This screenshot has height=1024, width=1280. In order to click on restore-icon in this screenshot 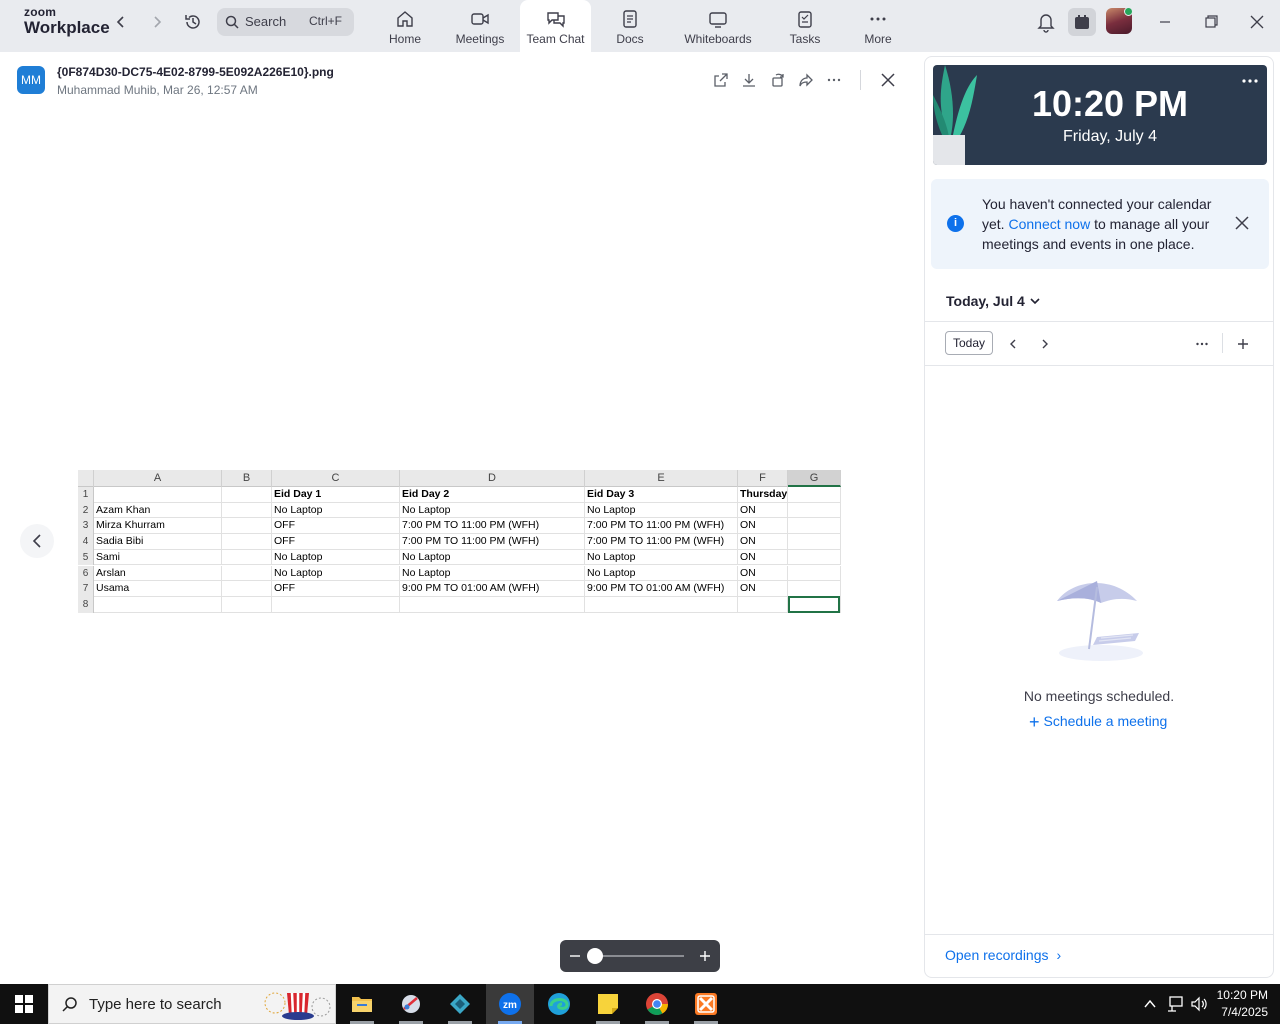, I will do `click(1211, 22)`.